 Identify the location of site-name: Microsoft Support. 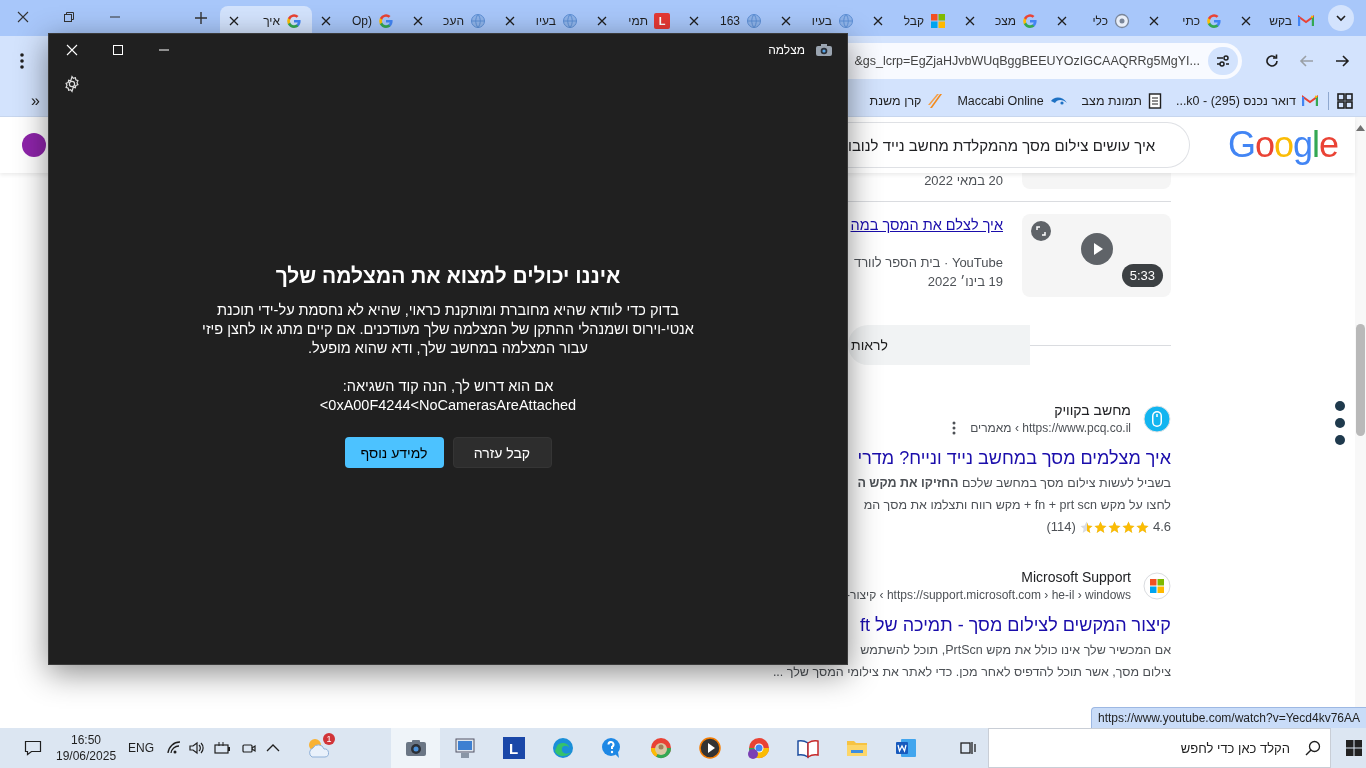
(1075, 577).